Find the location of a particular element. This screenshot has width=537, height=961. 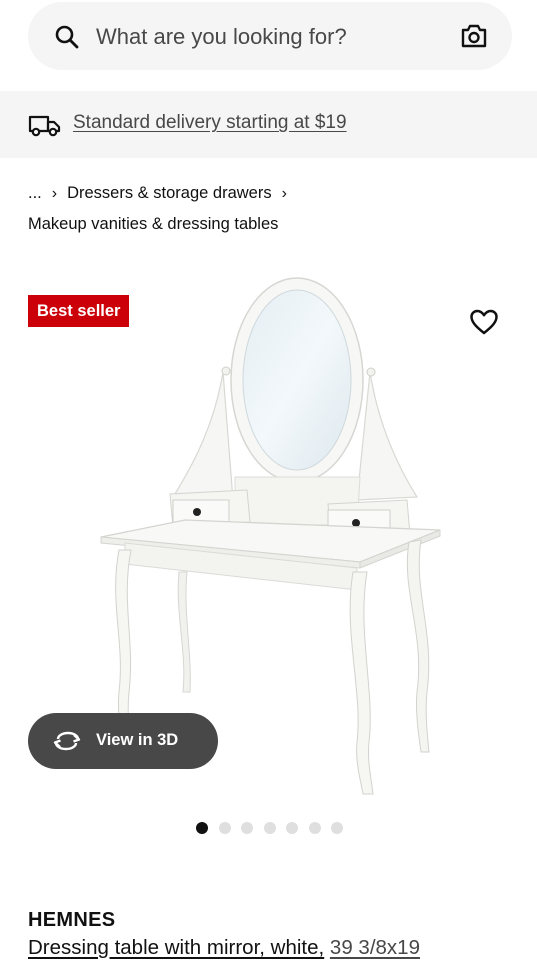

delivery-info-link: Standard delivery starting at $19 is located at coordinates (210, 123).